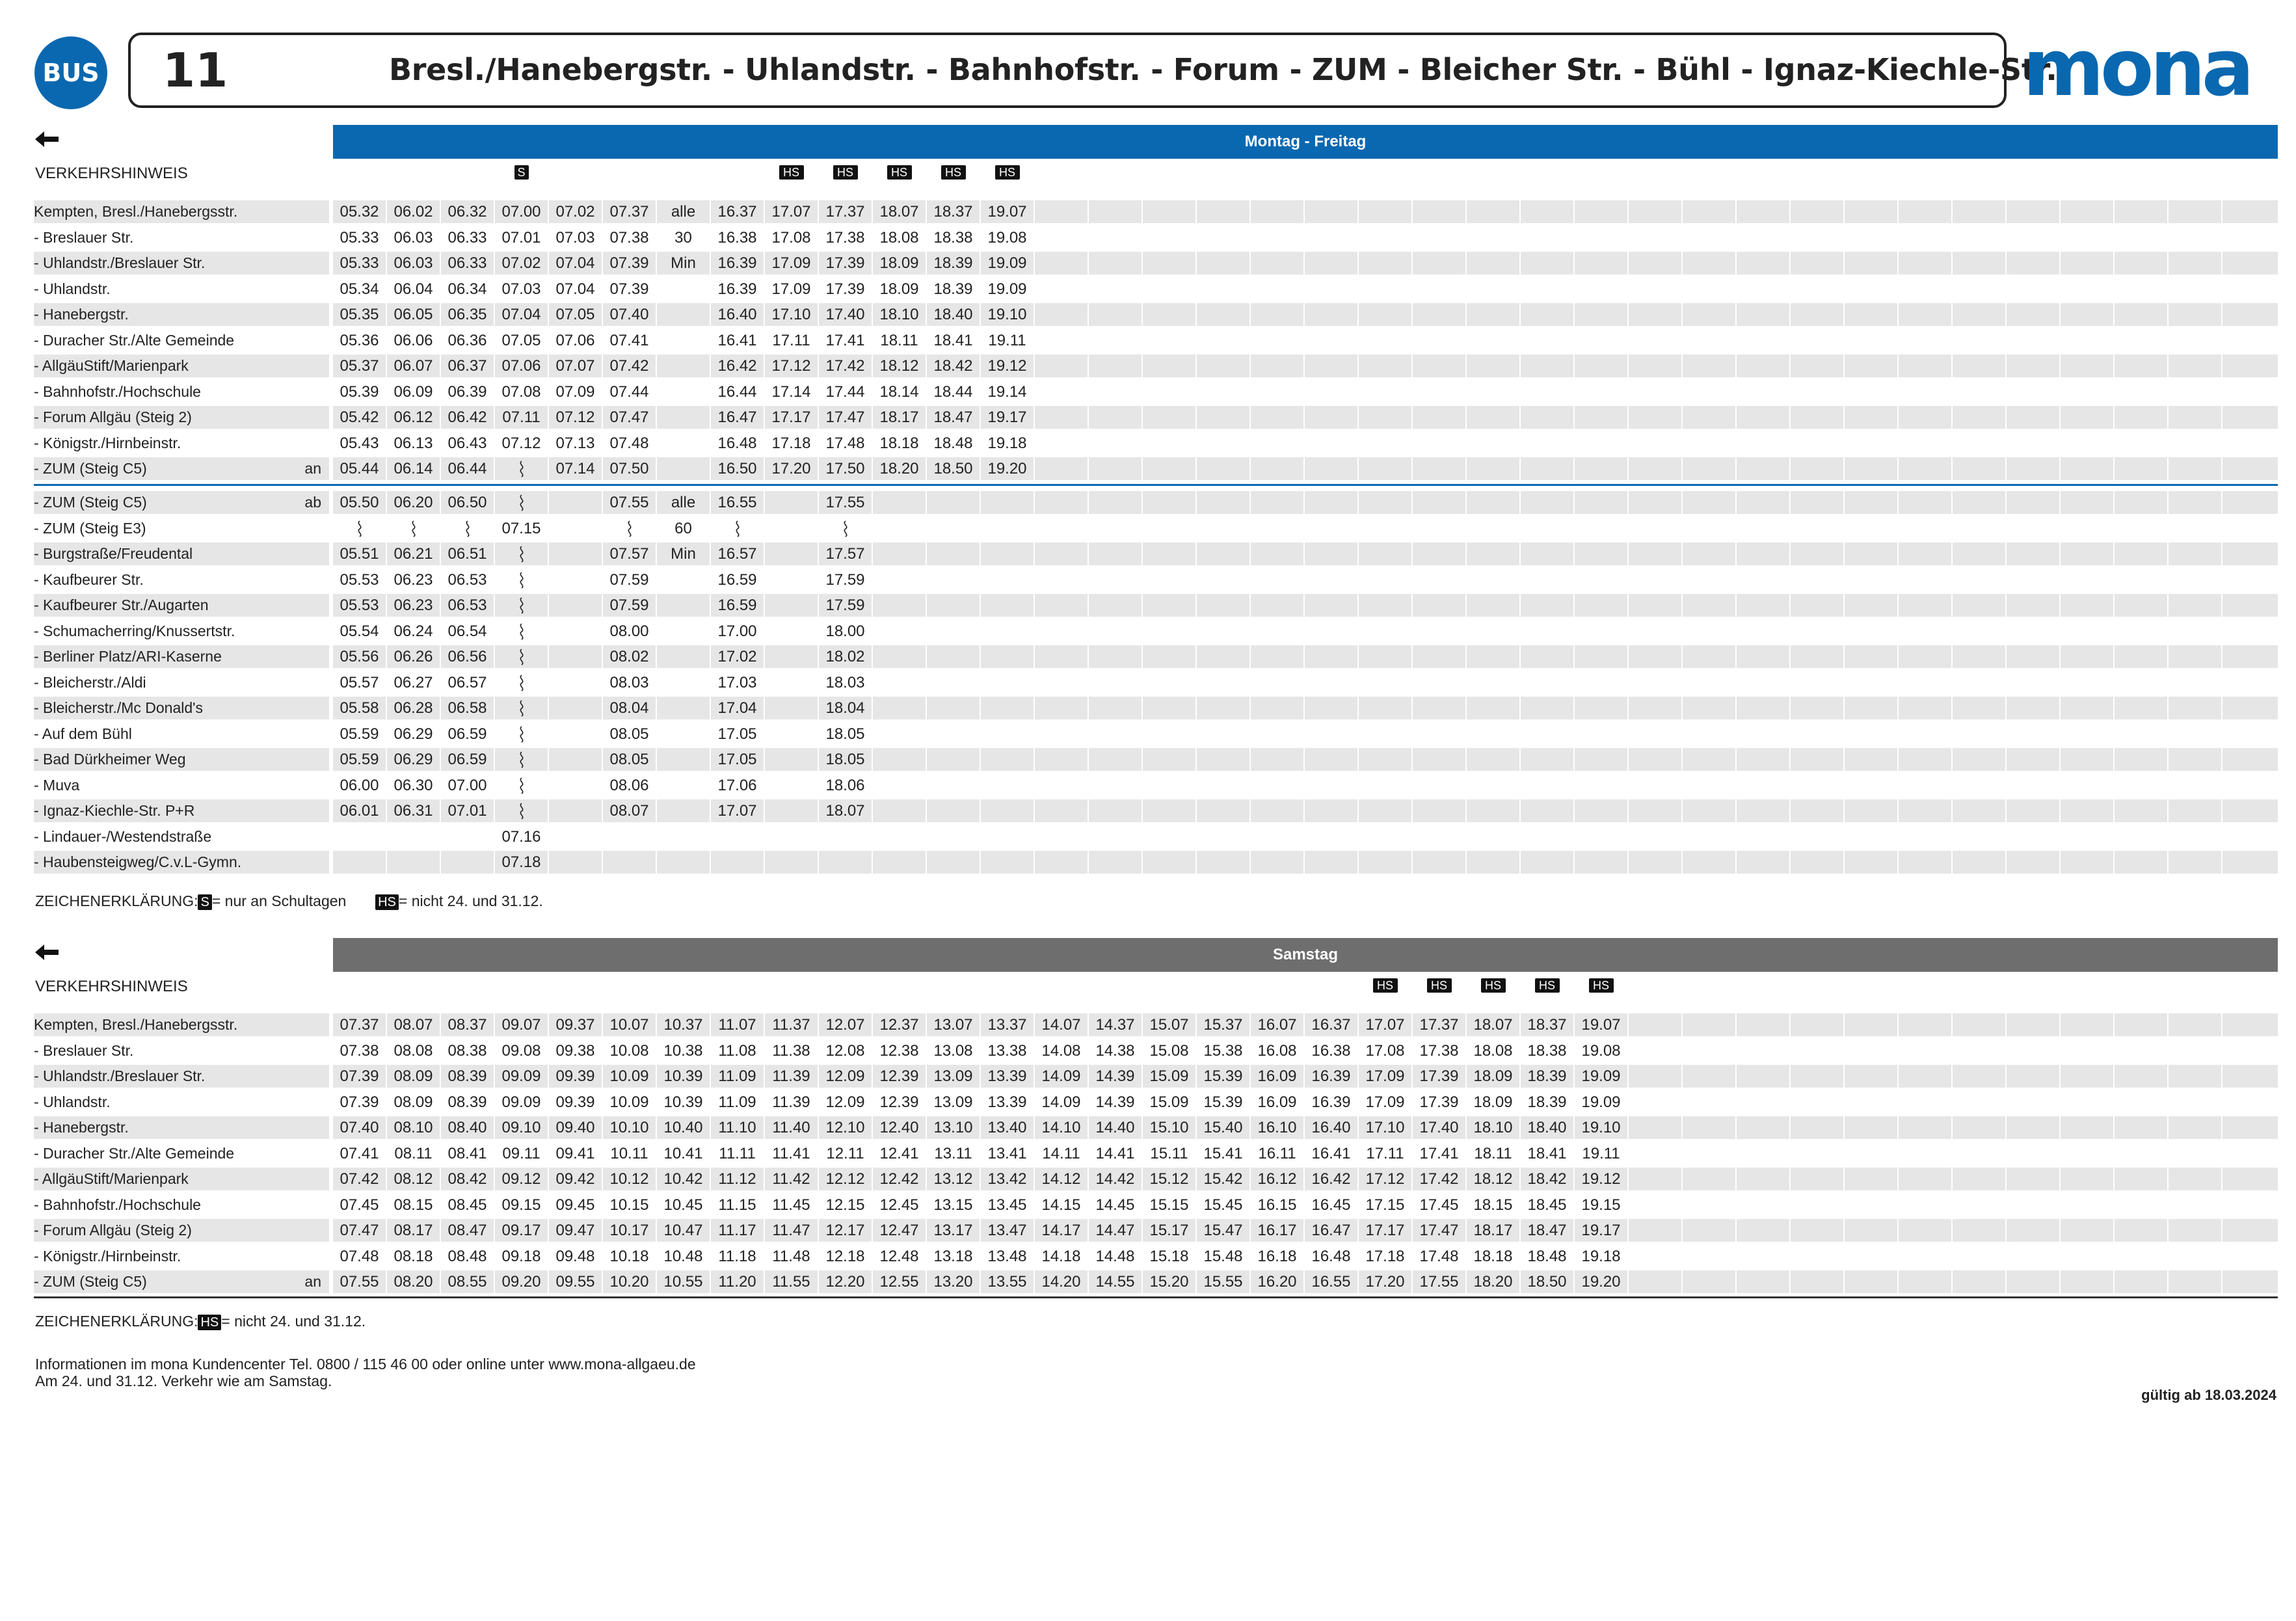 The image size is (2296, 1621). Describe the element at coordinates (414, 733) in the screenshot. I see `time-cell: 06.29` at that location.